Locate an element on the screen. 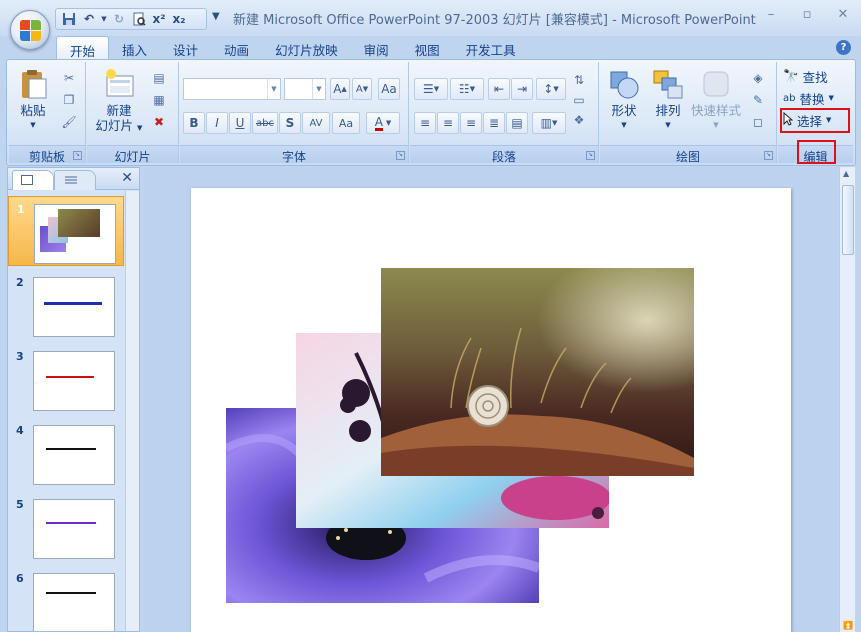 The height and width of the screenshot is (632, 861). italic-button: I is located at coordinates (217, 123).